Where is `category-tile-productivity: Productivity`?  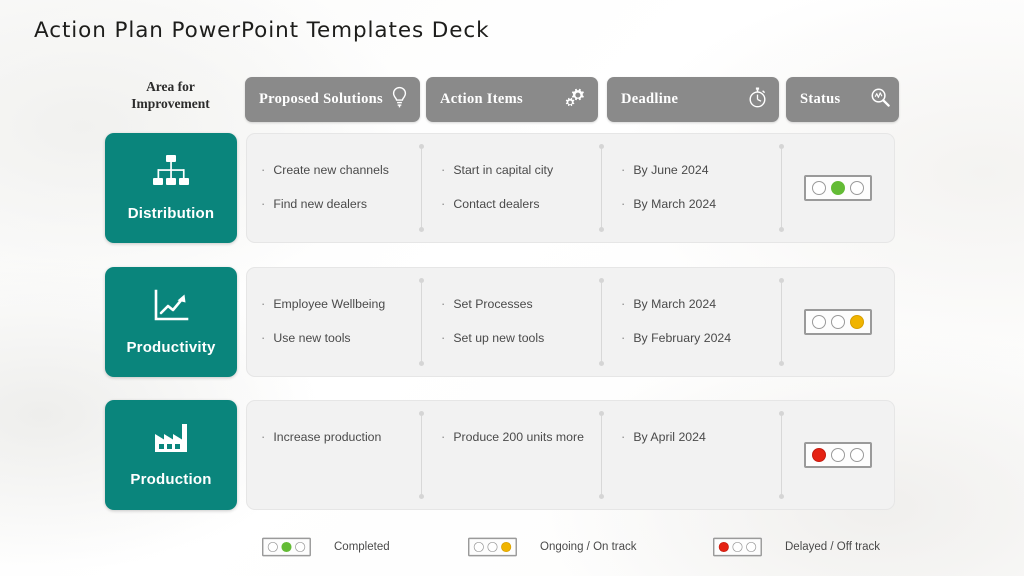
category-tile-productivity: Productivity is located at coordinates (171, 322).